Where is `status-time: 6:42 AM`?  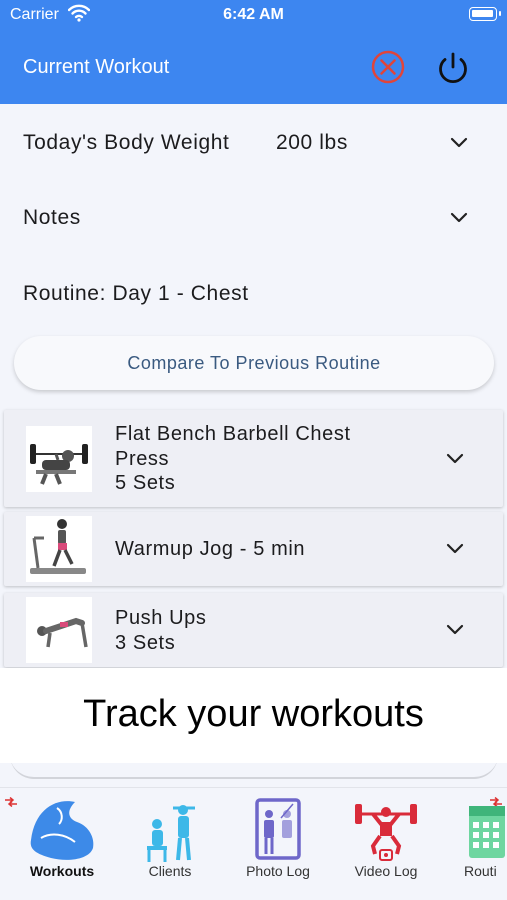
status-time: 6:42 AM is located at coordinates (253, 14).